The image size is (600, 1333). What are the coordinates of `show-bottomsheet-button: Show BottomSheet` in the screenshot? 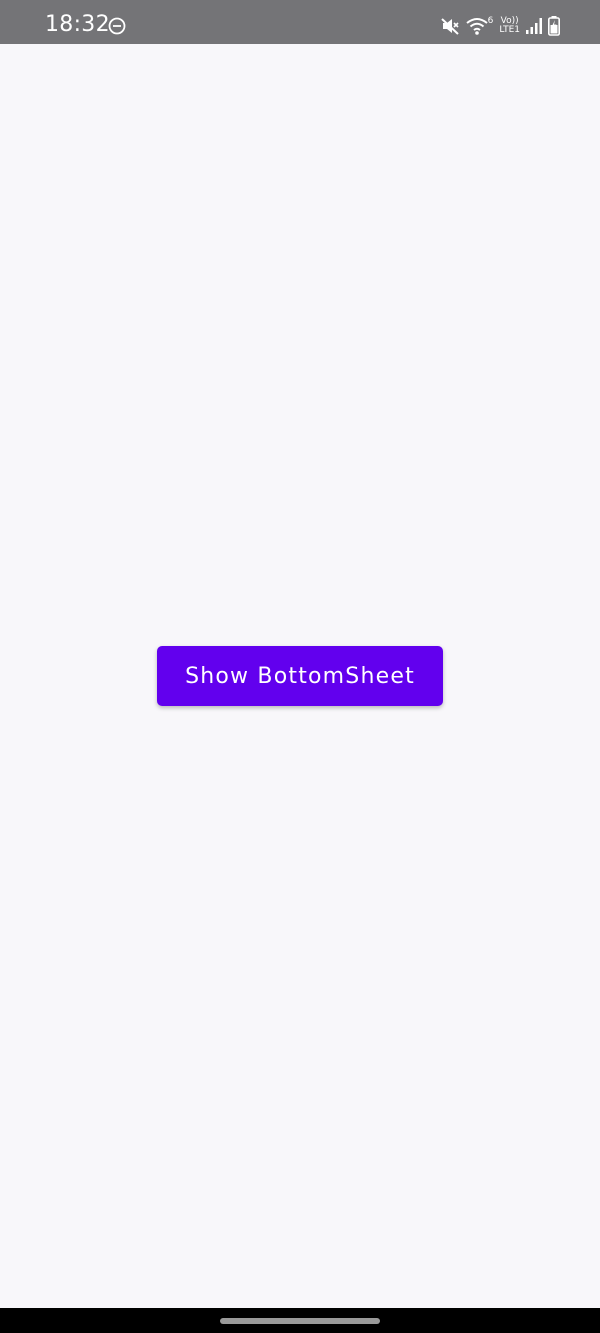 It's located at (300, 676).